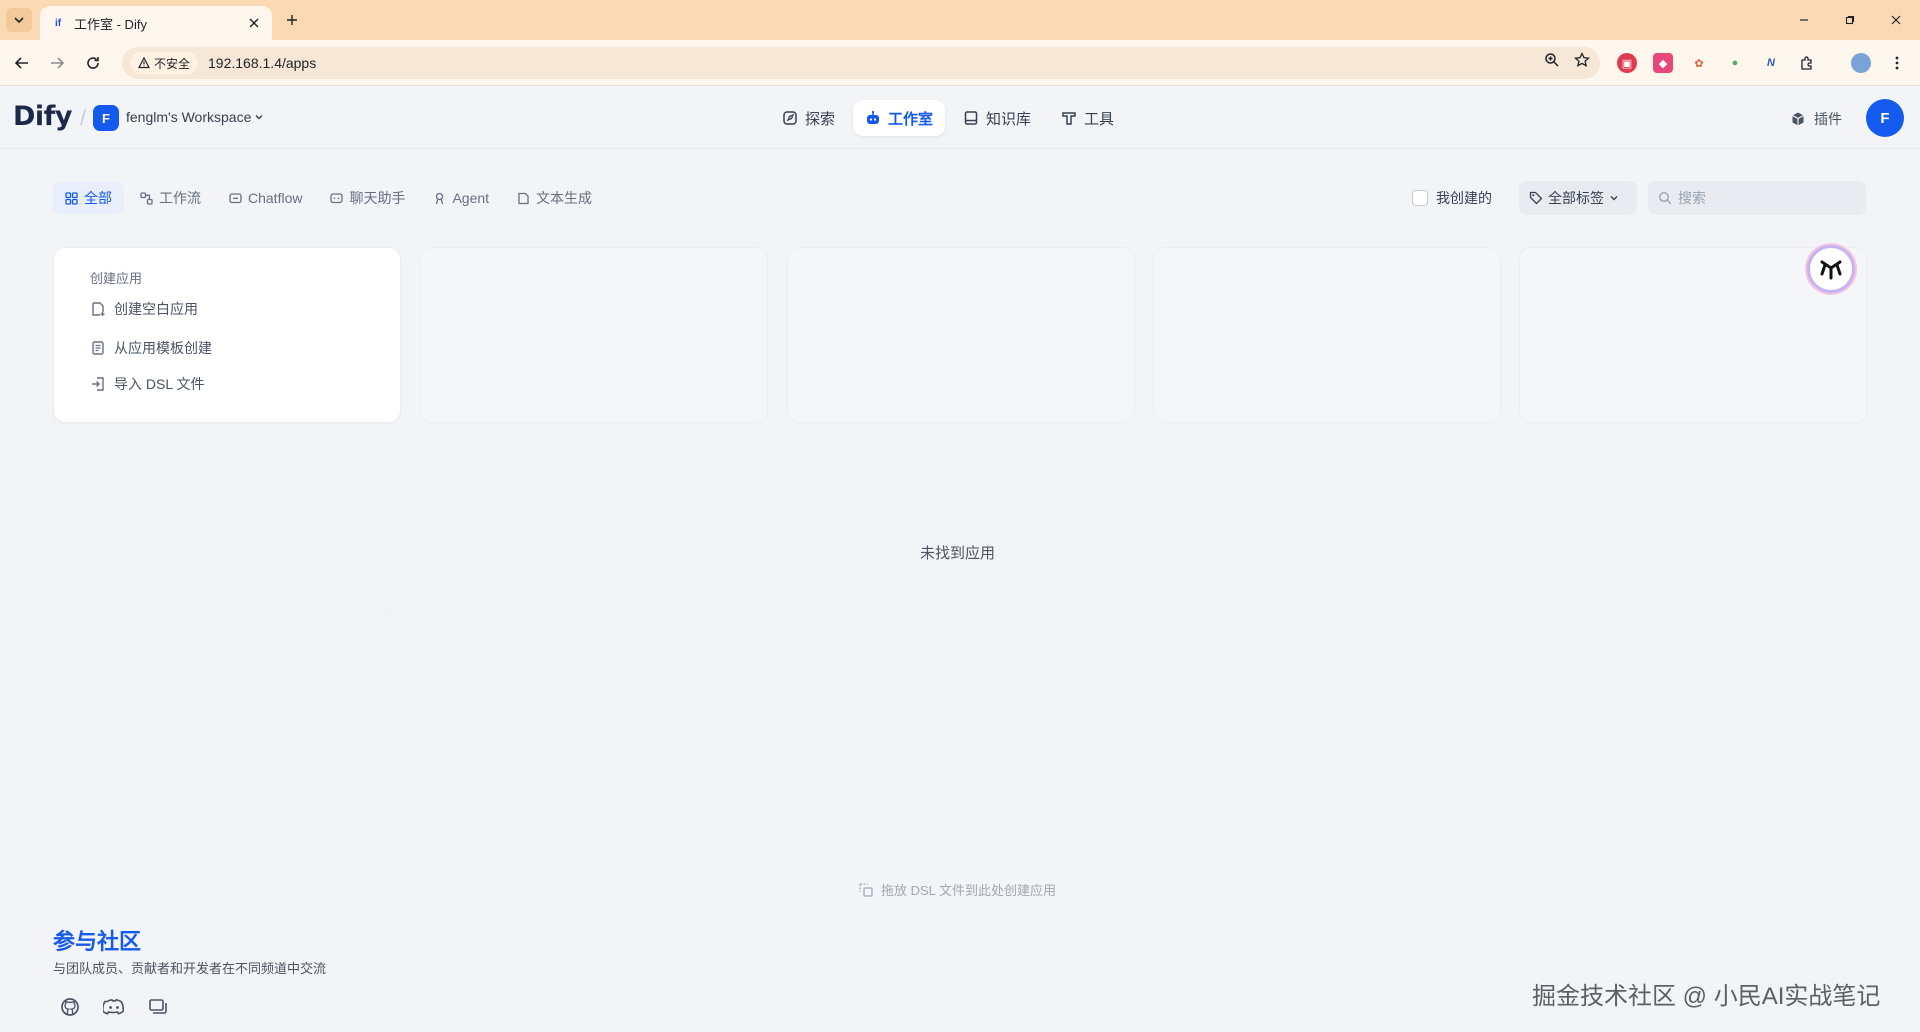 Image resolution: width=1920 pixels, height=1032 pixels. Describe the element at coordinates (971, 118) in the screenshot. I see `book-icon` at that location.